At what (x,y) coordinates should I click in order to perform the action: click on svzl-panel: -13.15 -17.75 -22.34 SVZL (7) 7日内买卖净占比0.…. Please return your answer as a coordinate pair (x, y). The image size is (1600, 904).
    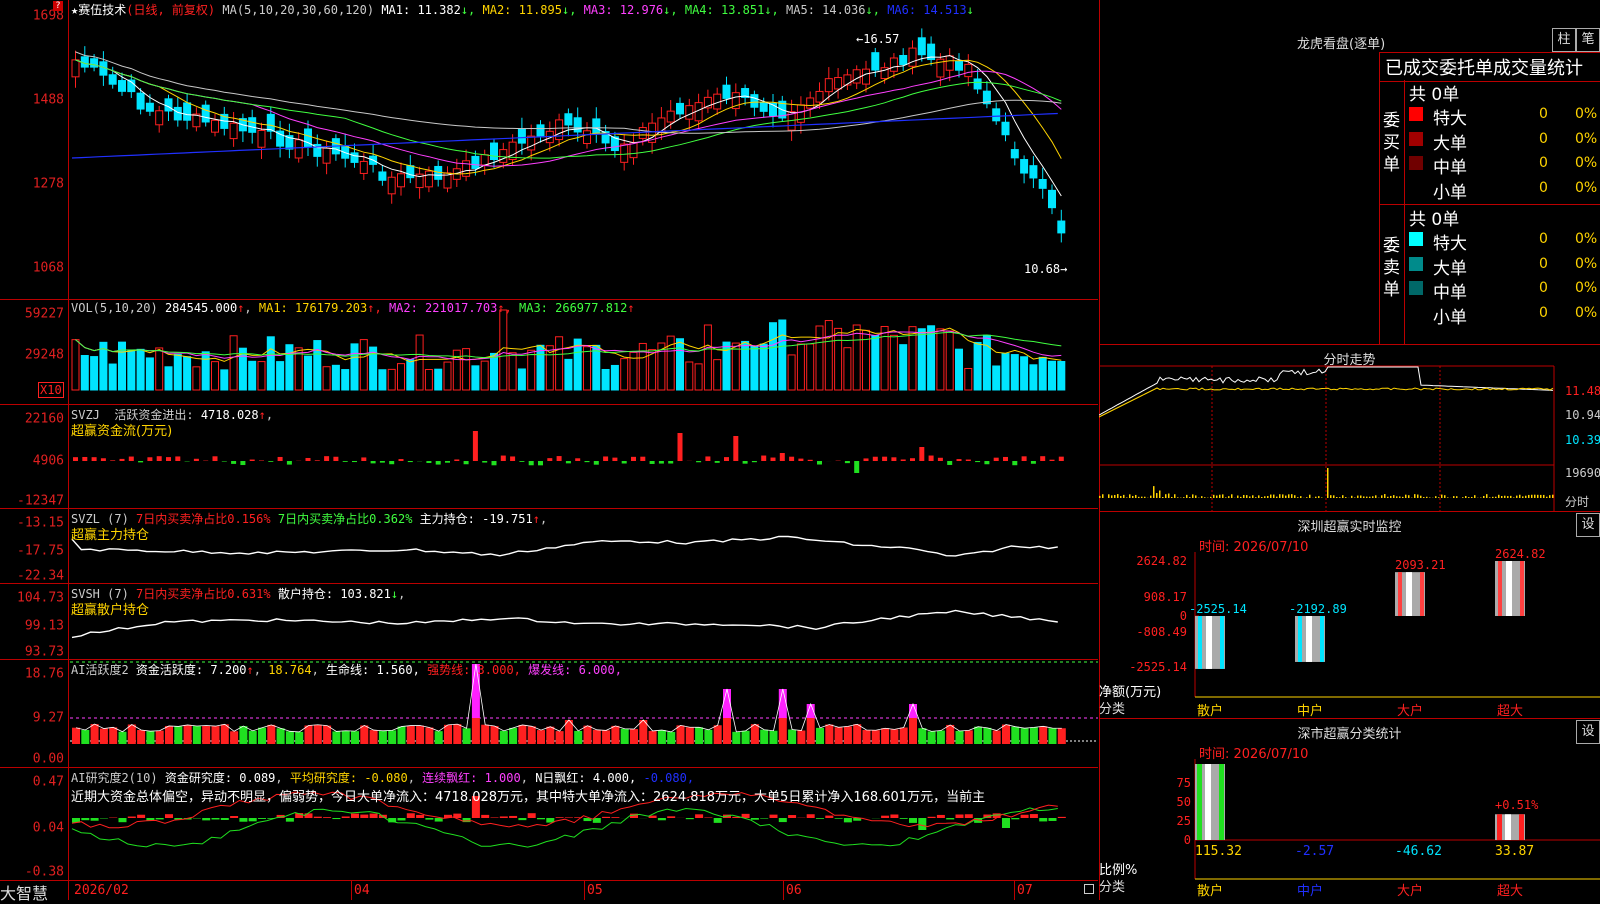
    Looking at the image, I should click on (549, 546).